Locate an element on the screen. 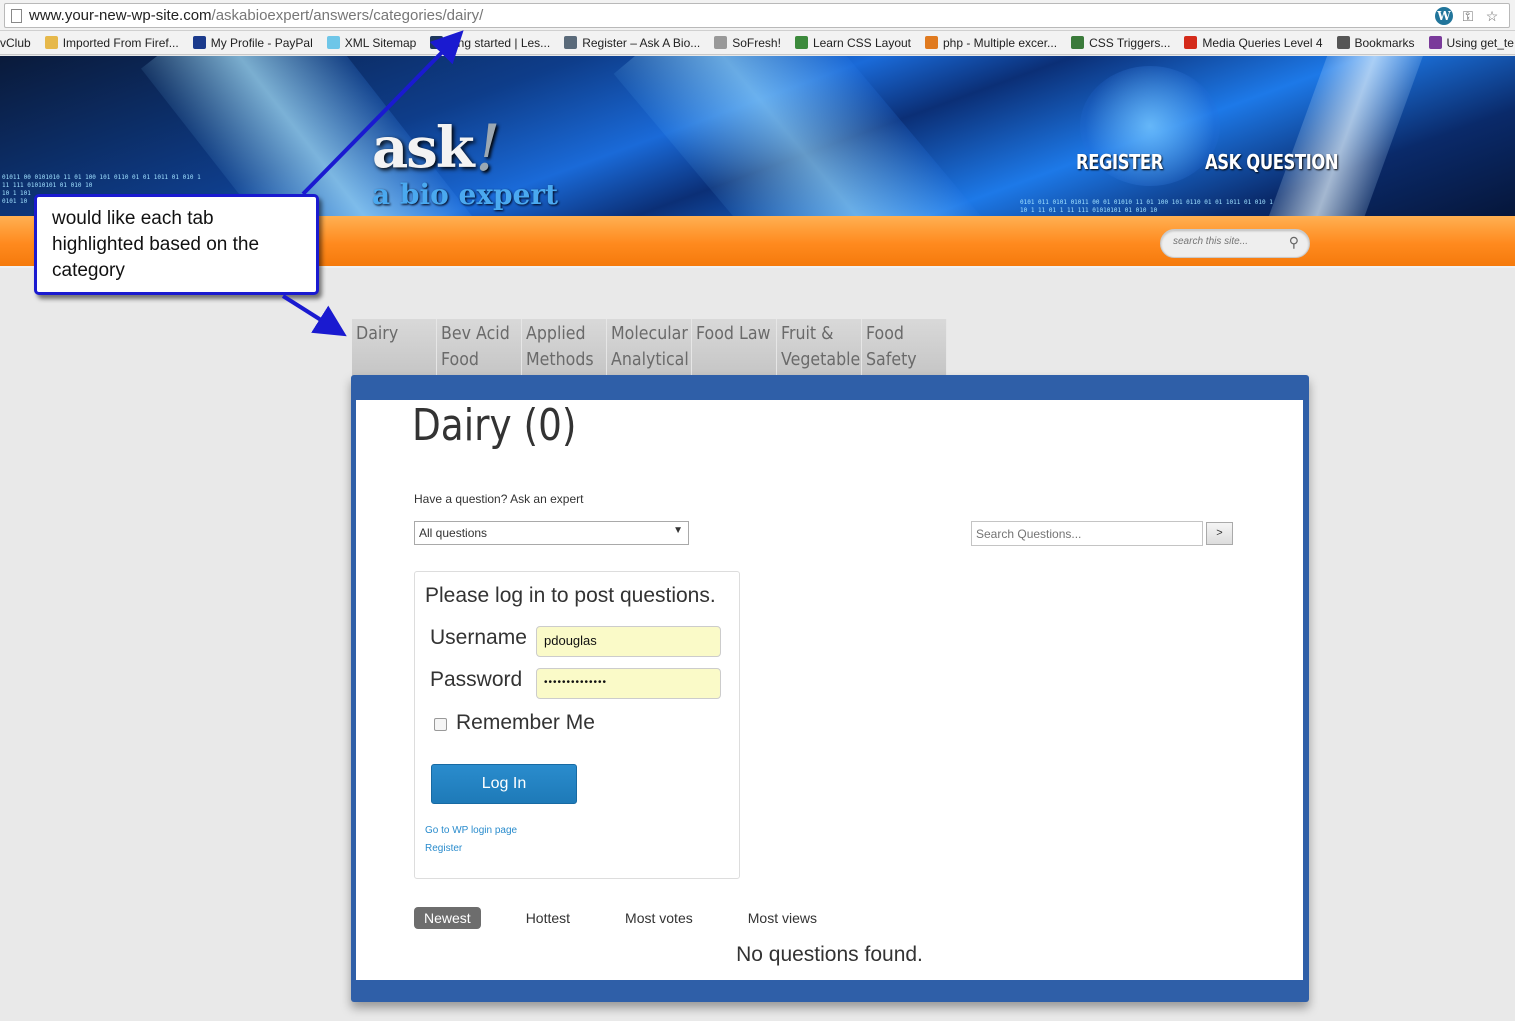 This screenshot has height=1021, width=1515. stackoverflow-icon is located at coordinates (931, 42).